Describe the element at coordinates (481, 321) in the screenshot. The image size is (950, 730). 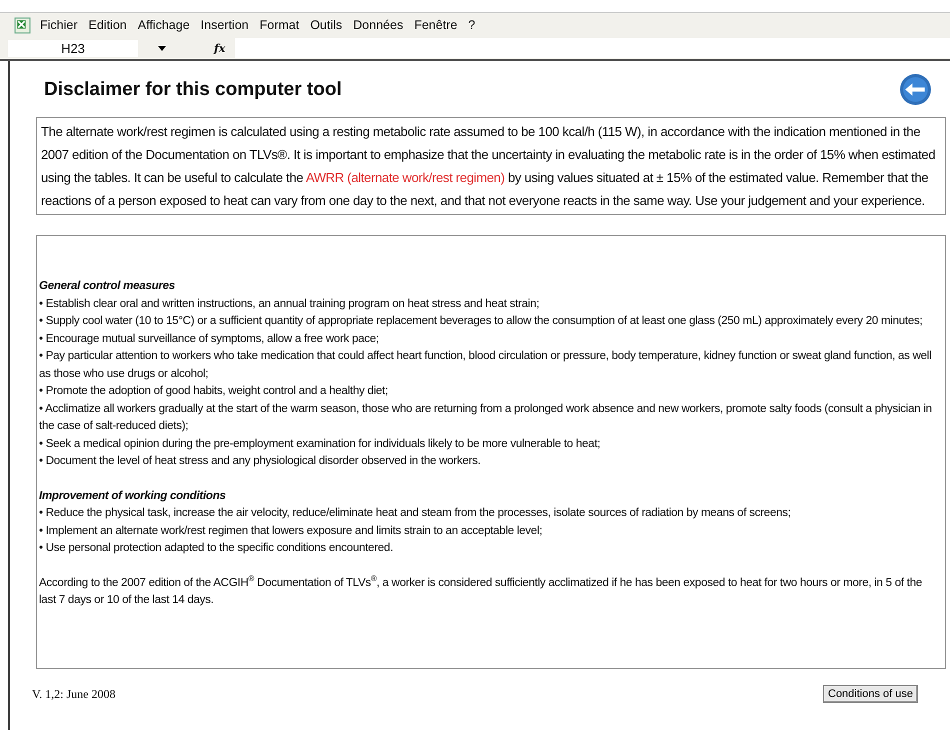
I see `measure-item: • Supply cool water (10 to 15°C) or a sufficient quantity of appropriate replacement beverages to allow the consumption of at least one glass (250 mL) approximately every 20 minutes;` at that location.